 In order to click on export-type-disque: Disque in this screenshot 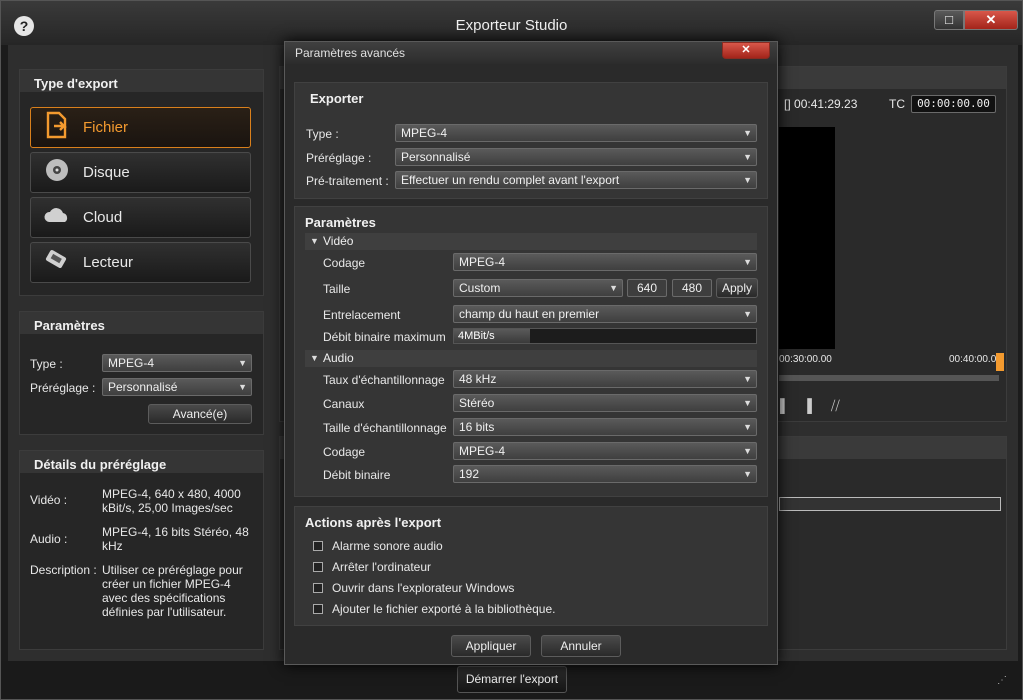, I will do `click(140, 172)`.